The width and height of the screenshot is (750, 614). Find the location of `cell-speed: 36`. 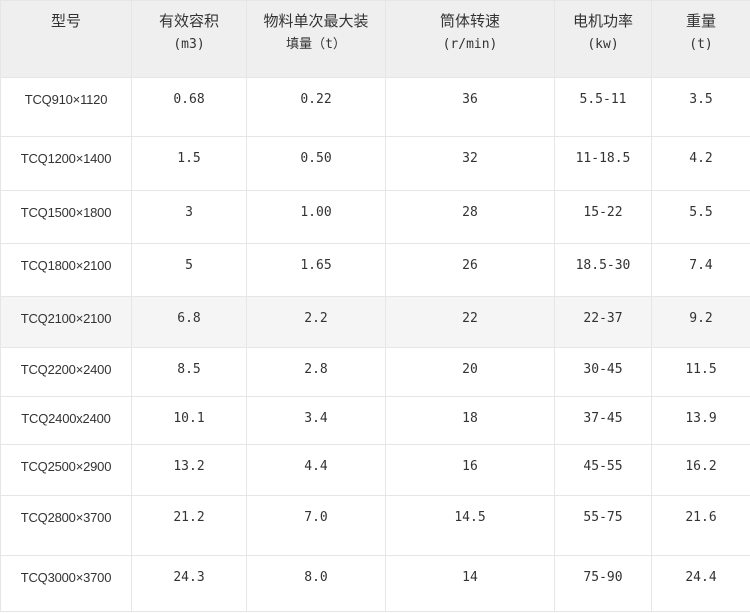

cell-speed: 36 is located at coordinates (470, 107).